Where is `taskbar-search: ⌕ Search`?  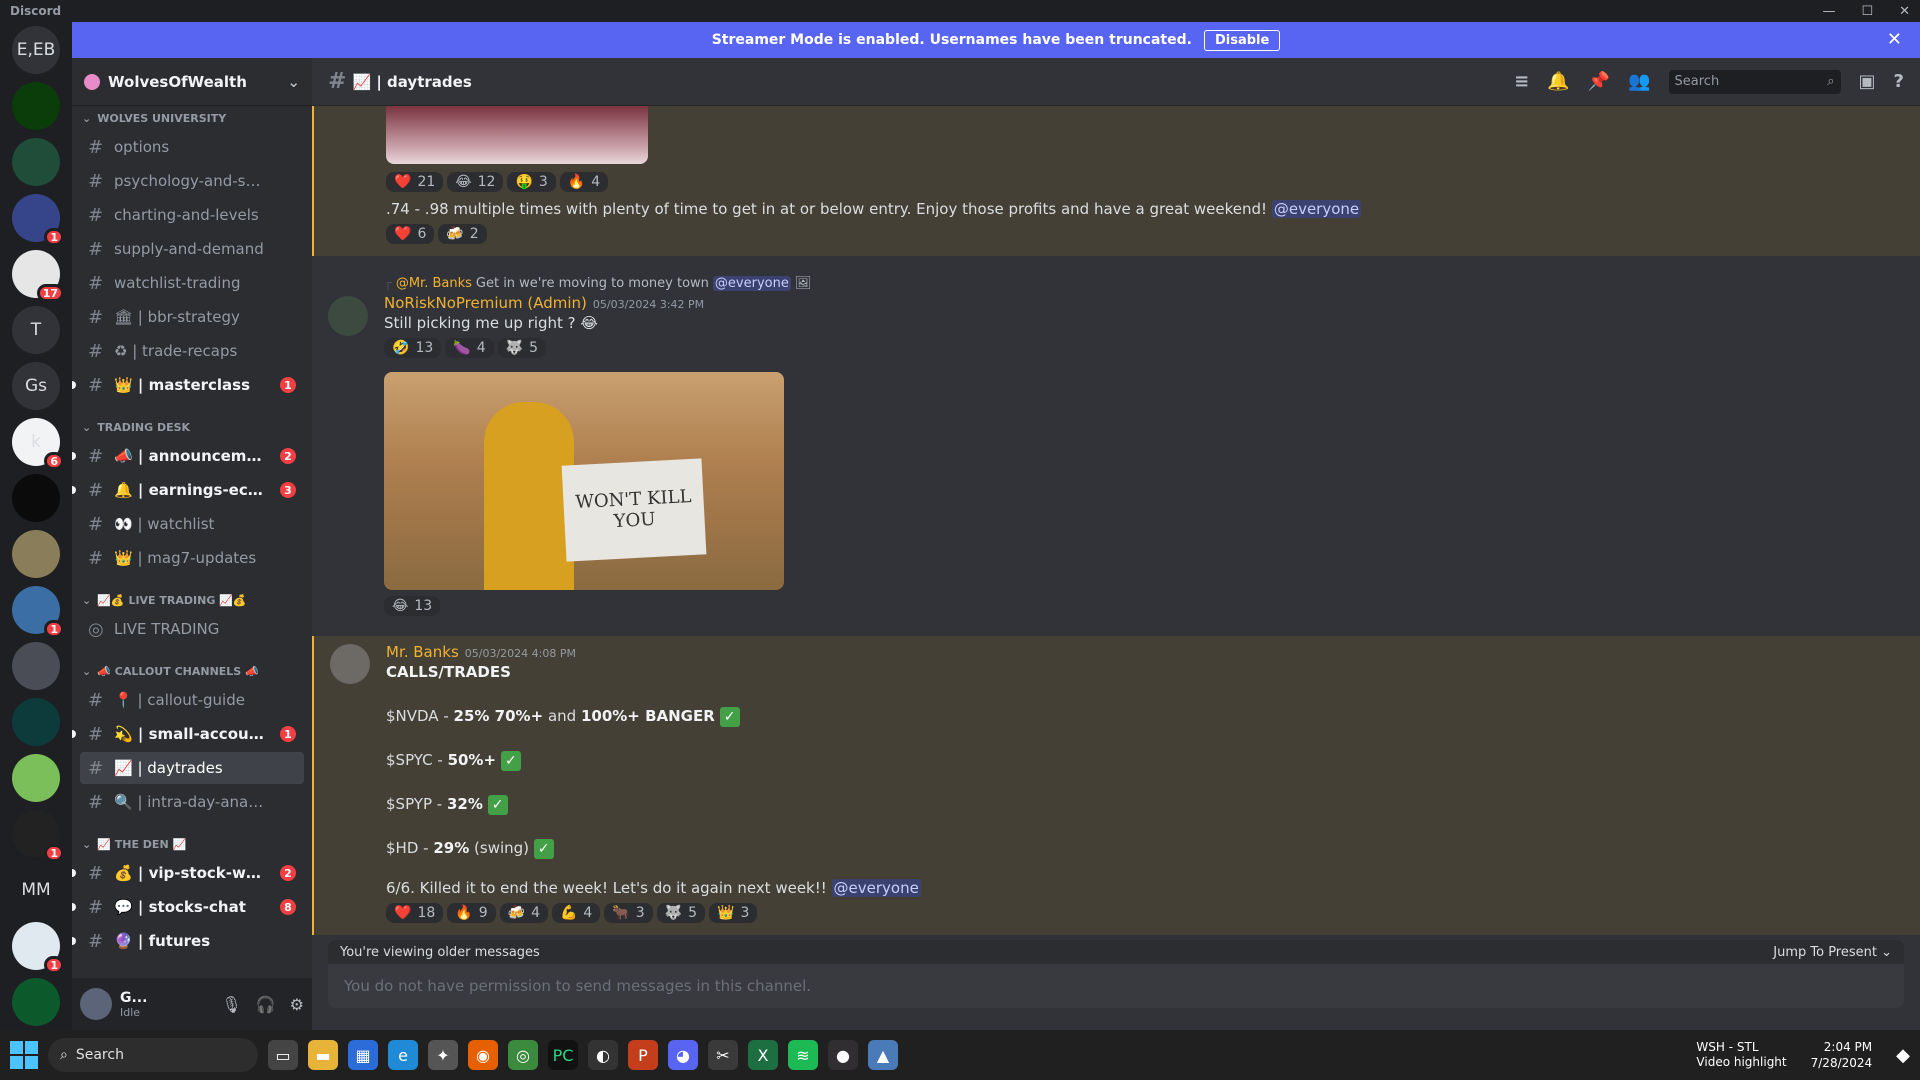
taskbar-search: ⌕ Search is located at coordinates (153, 1055).